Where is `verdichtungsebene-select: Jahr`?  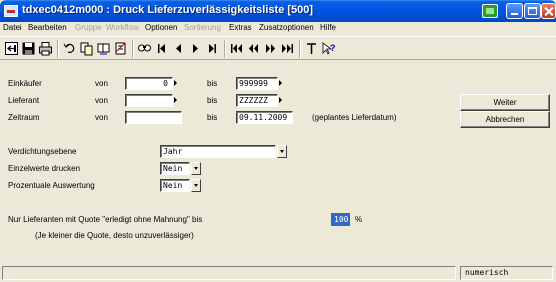
verdichtungsebene-select: Jahr is located at coordinates (218, 151).